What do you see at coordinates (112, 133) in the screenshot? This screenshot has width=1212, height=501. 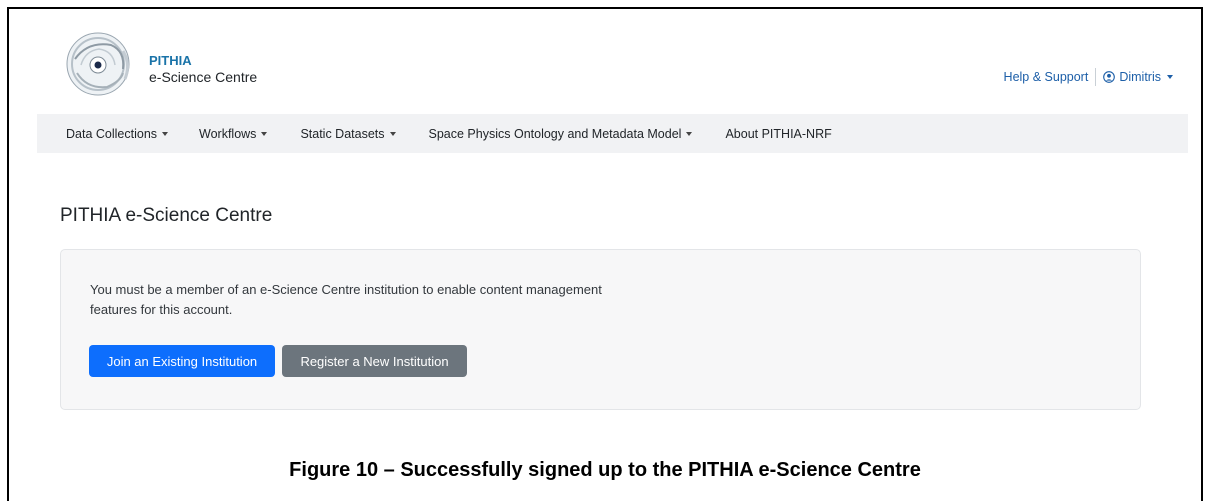 I see `nav-label: Data Collections` at bounding box center [112, 133].